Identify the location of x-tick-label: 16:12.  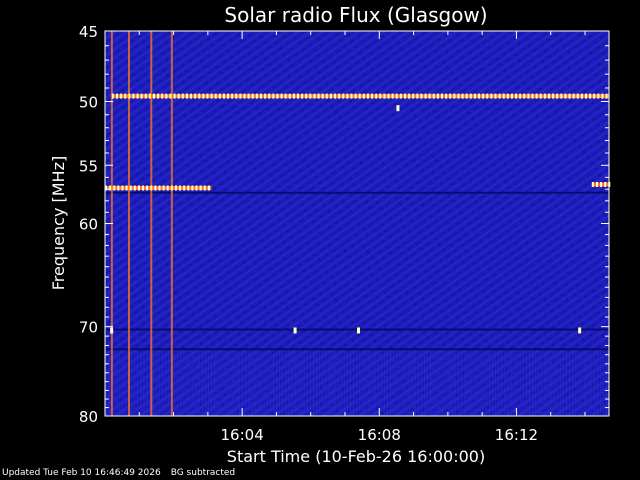
(516, 435).